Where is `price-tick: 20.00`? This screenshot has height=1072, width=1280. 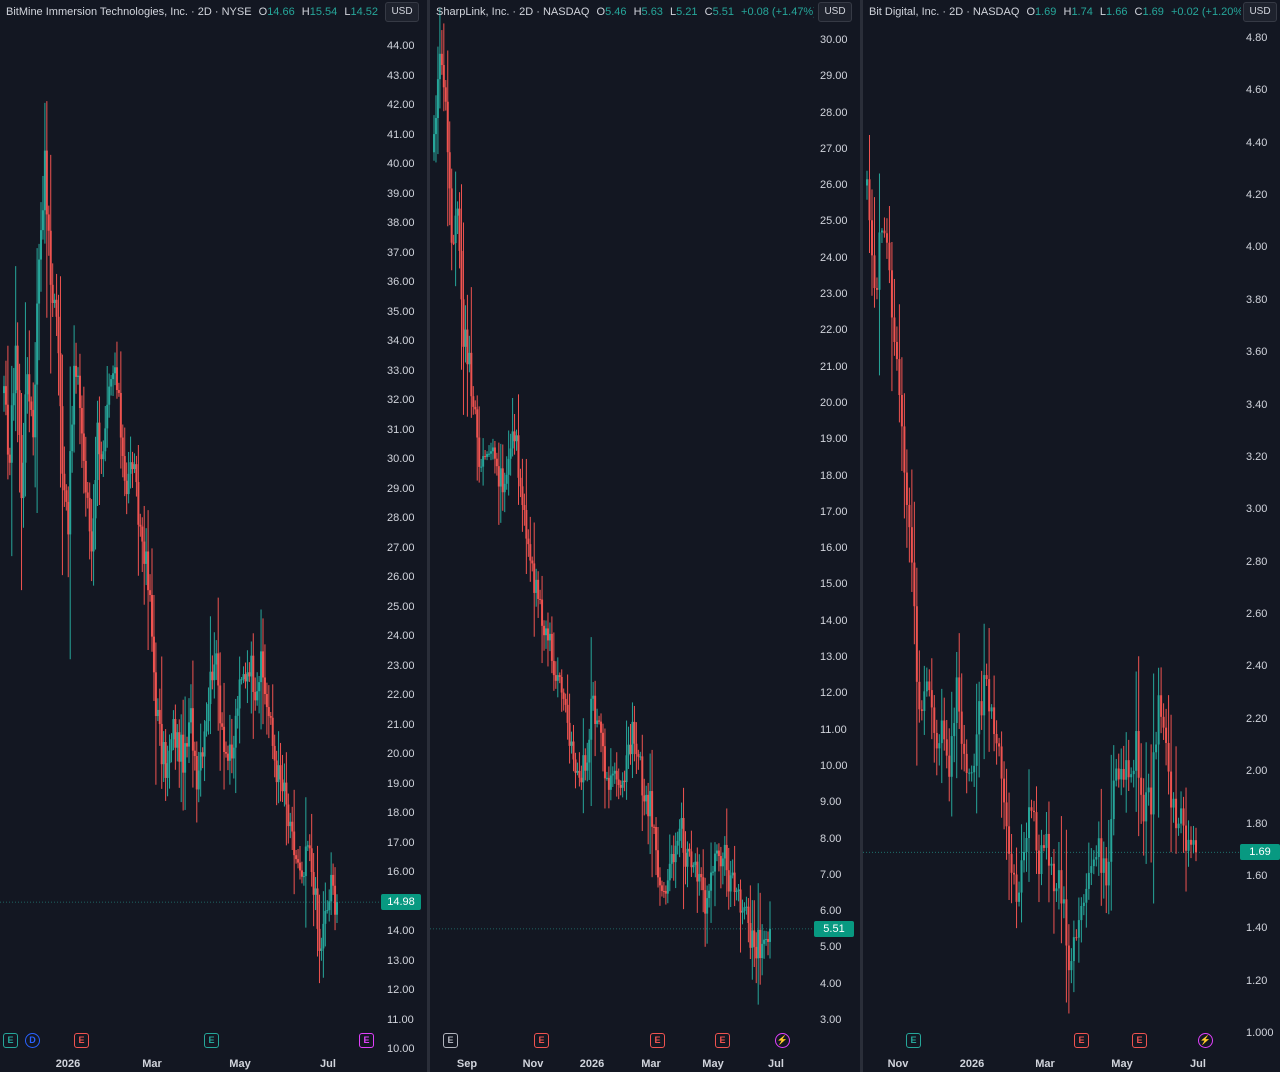 price-tick: 20.00 is located at coordinates (834, 402).